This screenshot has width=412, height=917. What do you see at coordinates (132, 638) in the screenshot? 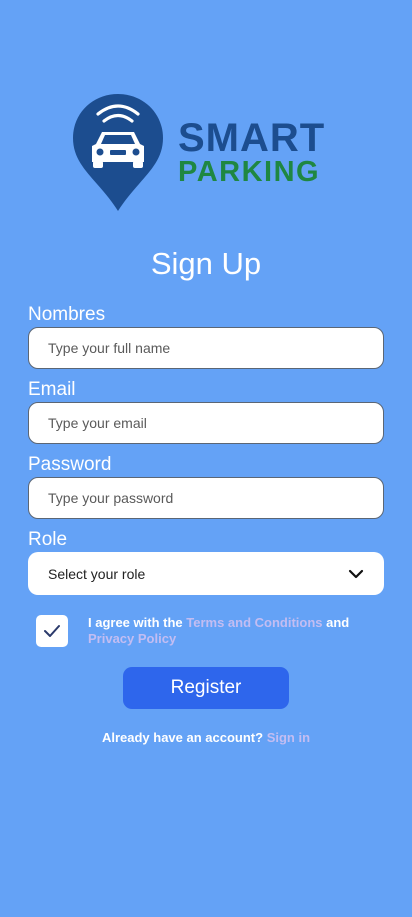
I see `privacy-policy-link: Privacy Policy` at bounding box center [132, 638].